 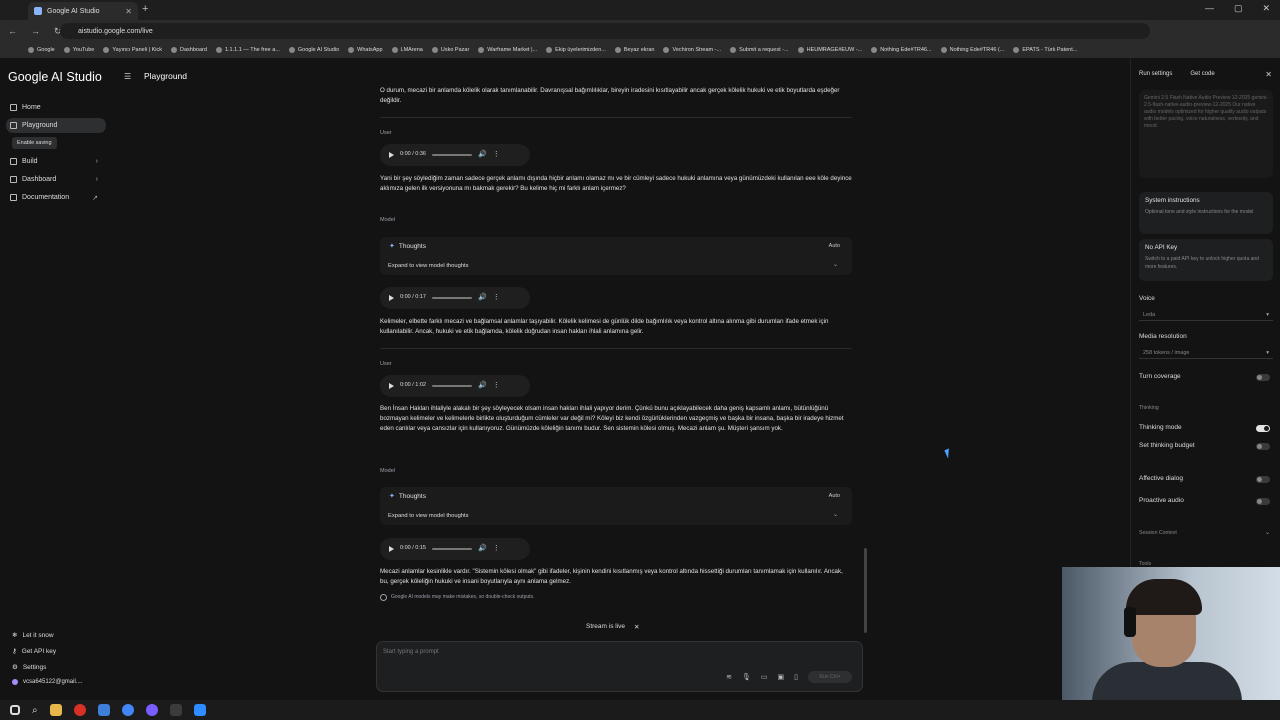 I want to click on bookmark-item: YouTube, so click(x=78, y=50).